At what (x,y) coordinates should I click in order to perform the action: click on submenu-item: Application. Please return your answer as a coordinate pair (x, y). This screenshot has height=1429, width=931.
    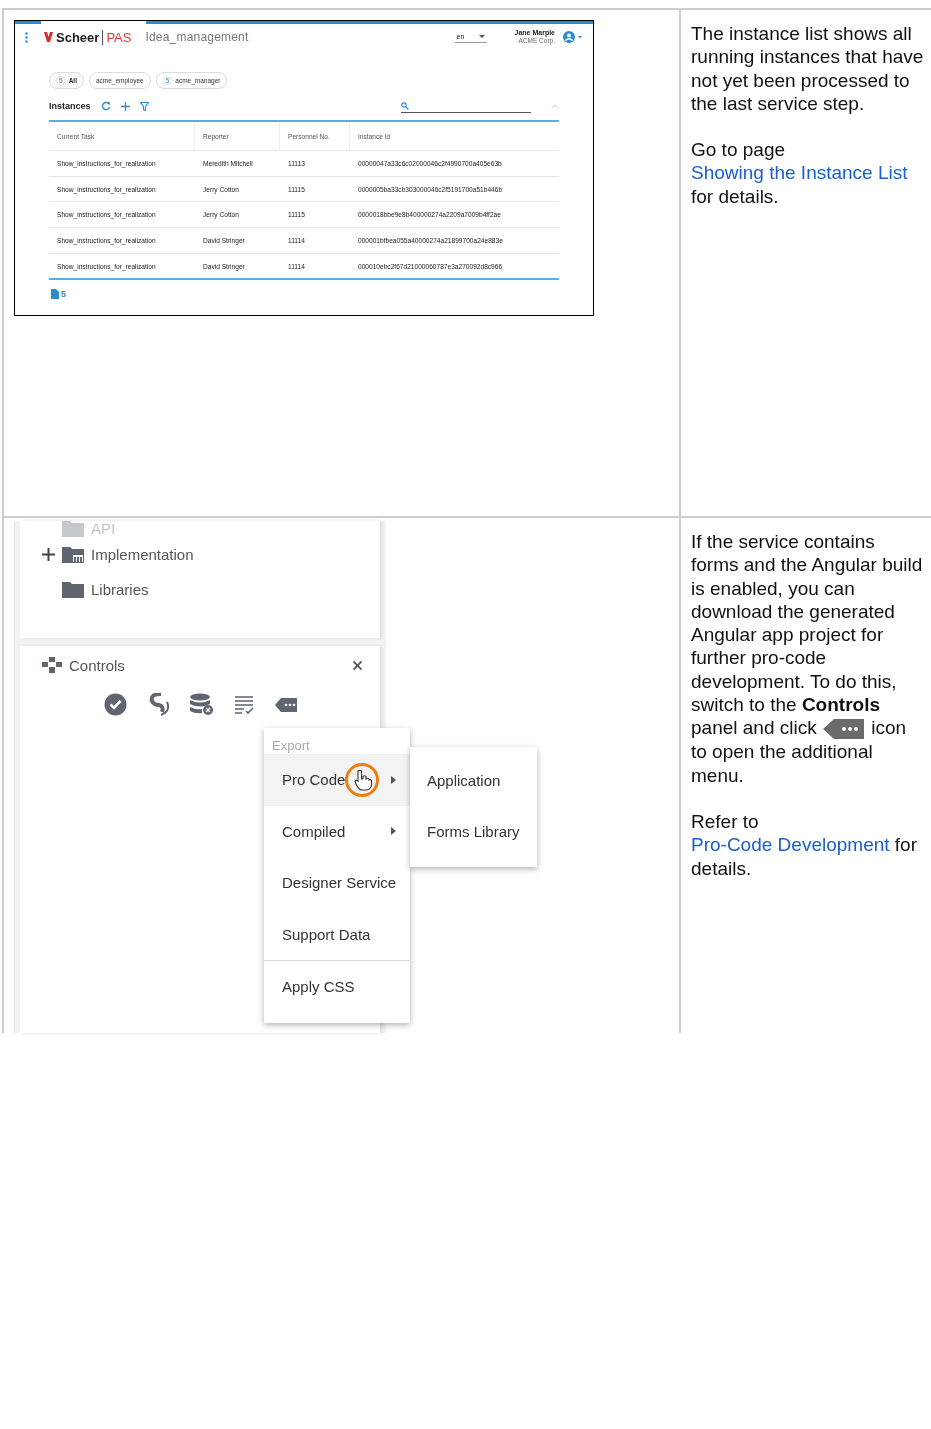
    Looking at the image, I should click on (473, 780).